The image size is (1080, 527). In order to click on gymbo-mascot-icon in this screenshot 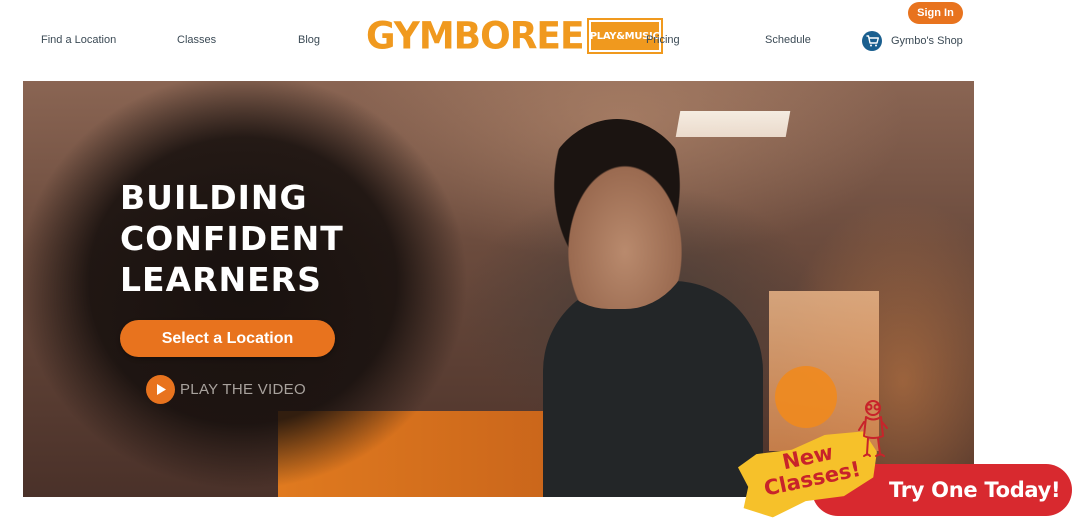, I will do `click(874, 434)`.